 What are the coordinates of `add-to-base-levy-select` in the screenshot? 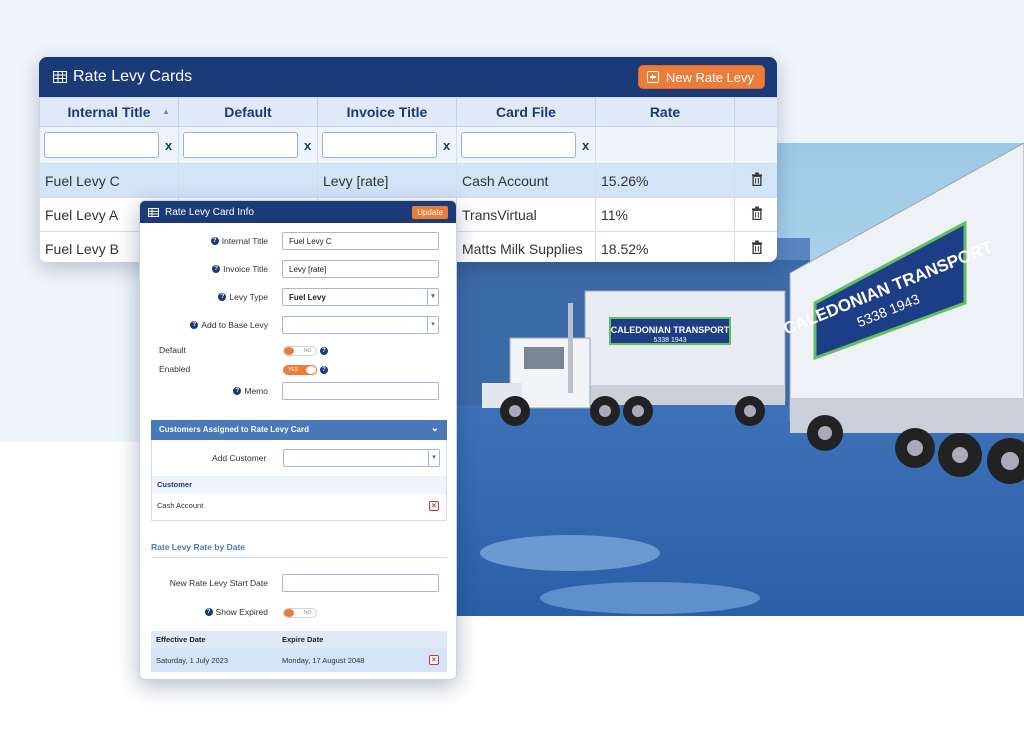 It's located at (360, 325).